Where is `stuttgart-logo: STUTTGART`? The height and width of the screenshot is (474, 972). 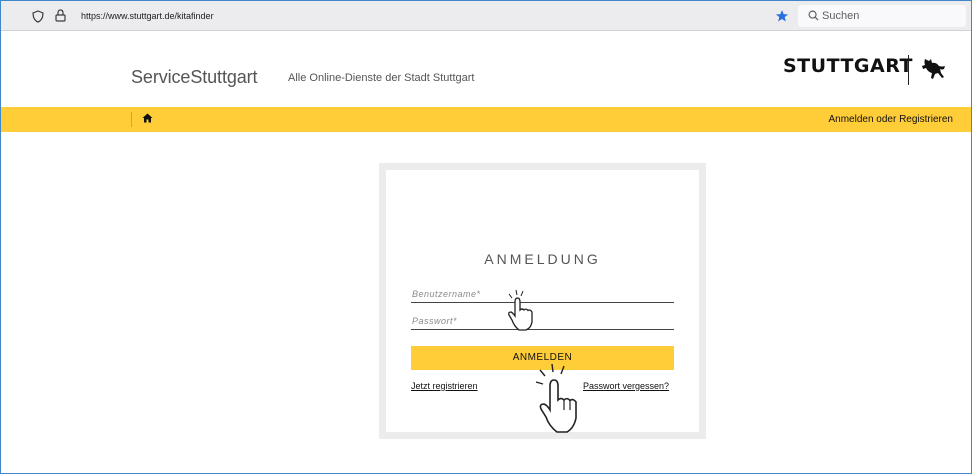 stuttgart-logo: STUTTGART is located at coordinates (848, 66).